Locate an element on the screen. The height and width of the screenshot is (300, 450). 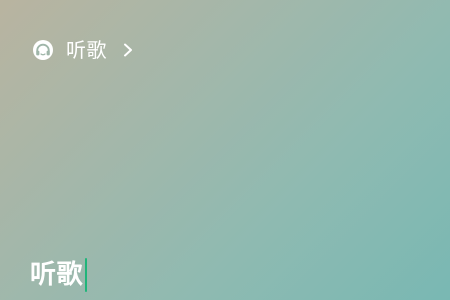
input-value: 听歌 is located at coordinates (57, 275).